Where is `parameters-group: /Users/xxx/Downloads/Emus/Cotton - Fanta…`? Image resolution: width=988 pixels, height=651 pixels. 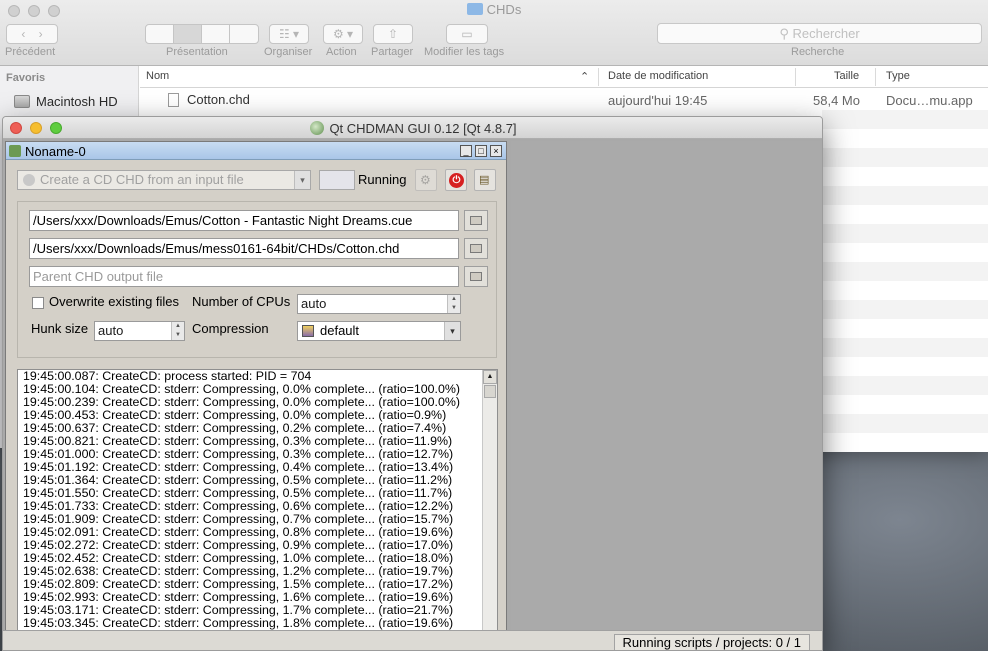
parameters-group: /Users/xxx/Downloads/Emus/Cotton - Fanta… is located at coordinates (257, 279).